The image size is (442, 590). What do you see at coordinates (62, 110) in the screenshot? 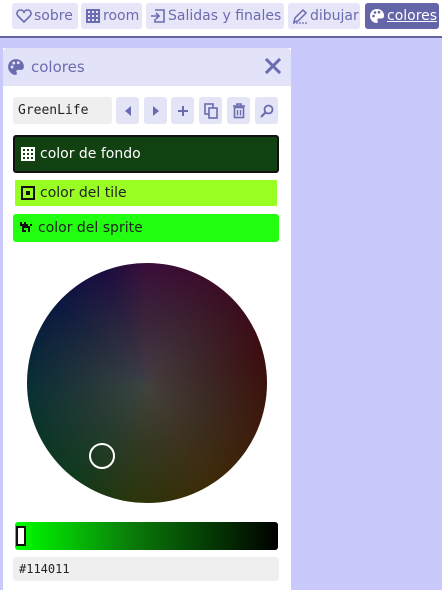
I see `palette-name-field: GreenLife` at bounding box center [62, 110].